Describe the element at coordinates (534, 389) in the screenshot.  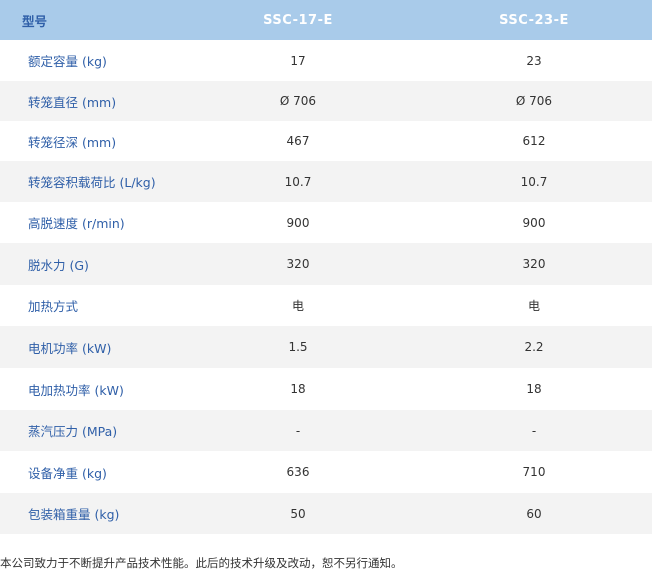
I see `row-value-model-2: 18` at that location.